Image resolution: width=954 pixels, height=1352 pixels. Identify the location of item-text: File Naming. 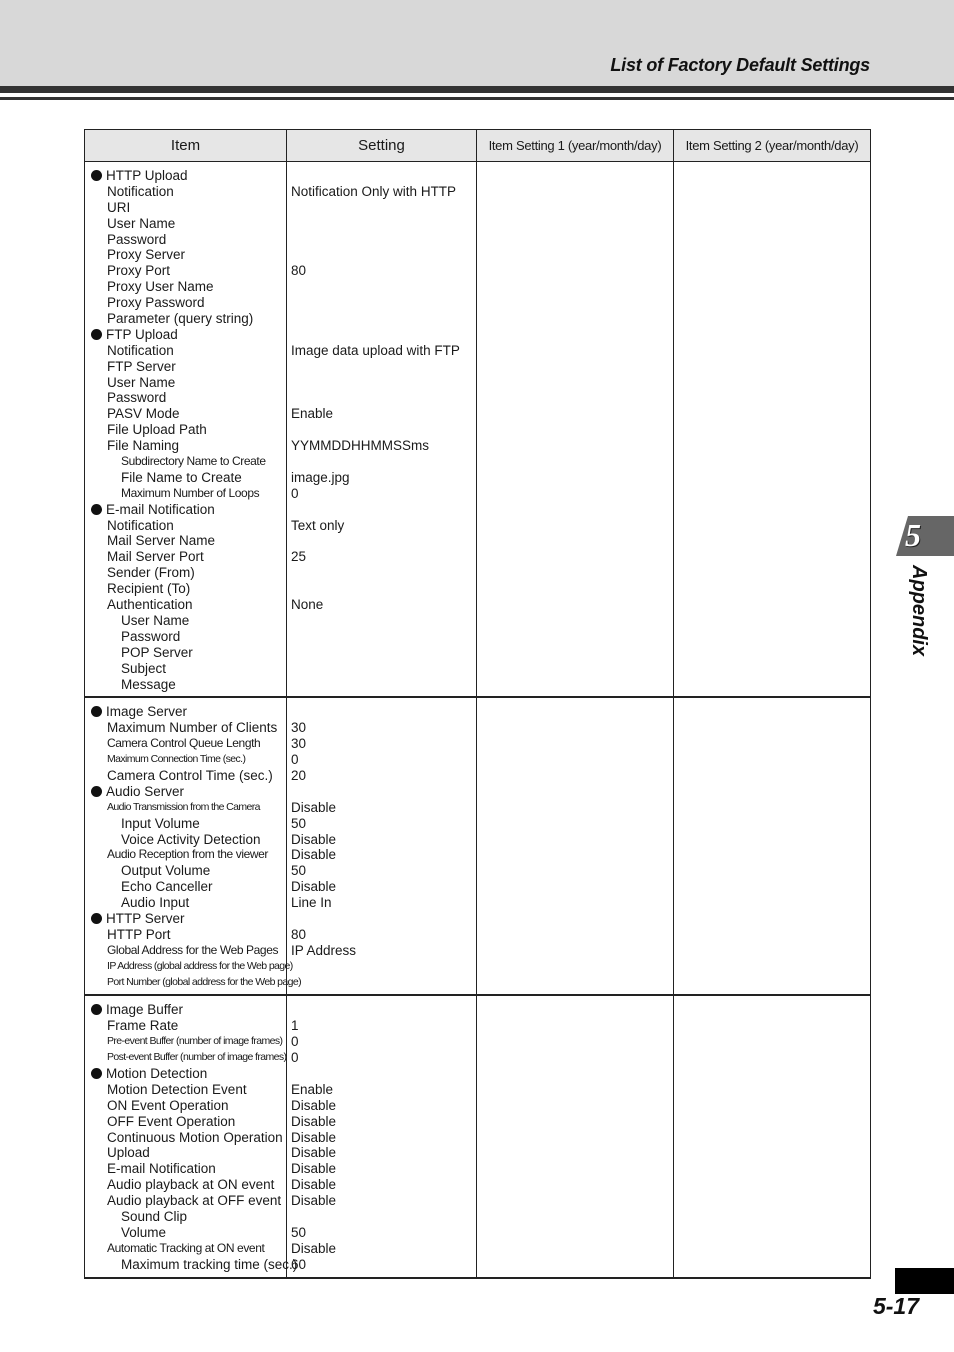
(143, 446).